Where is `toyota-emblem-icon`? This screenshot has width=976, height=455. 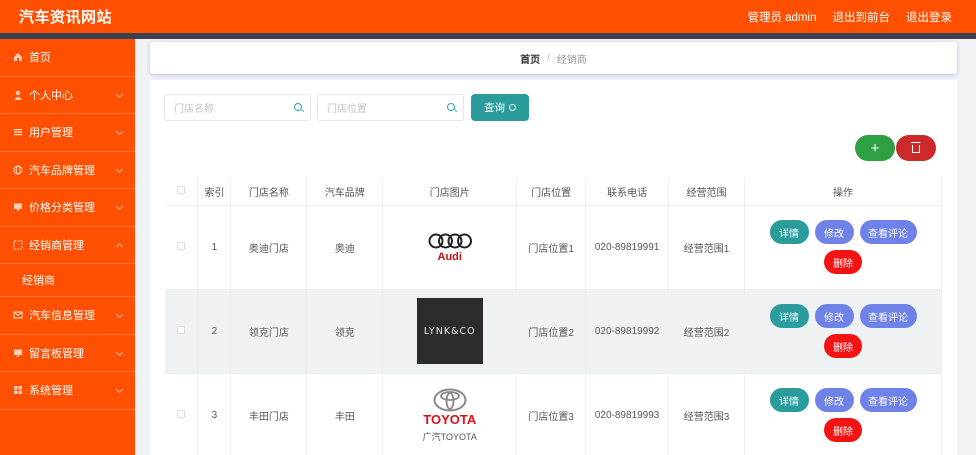 toyota-emblem-icon is located at coordinates (450, 399).